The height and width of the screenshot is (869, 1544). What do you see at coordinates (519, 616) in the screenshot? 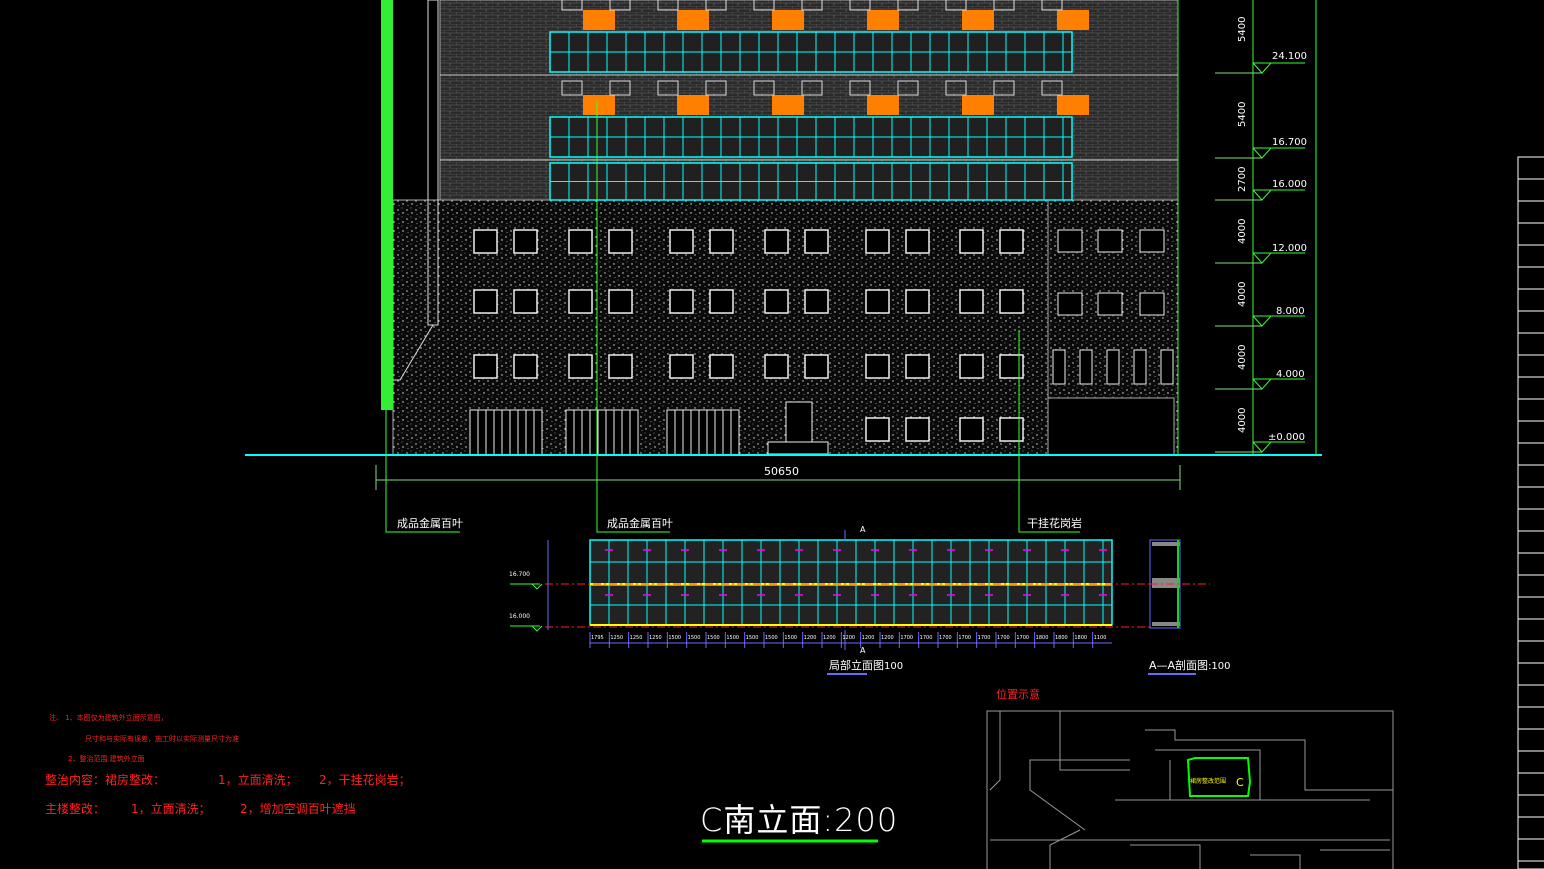
I see `detail-level: 16.000` at bounding box center [519, 616].